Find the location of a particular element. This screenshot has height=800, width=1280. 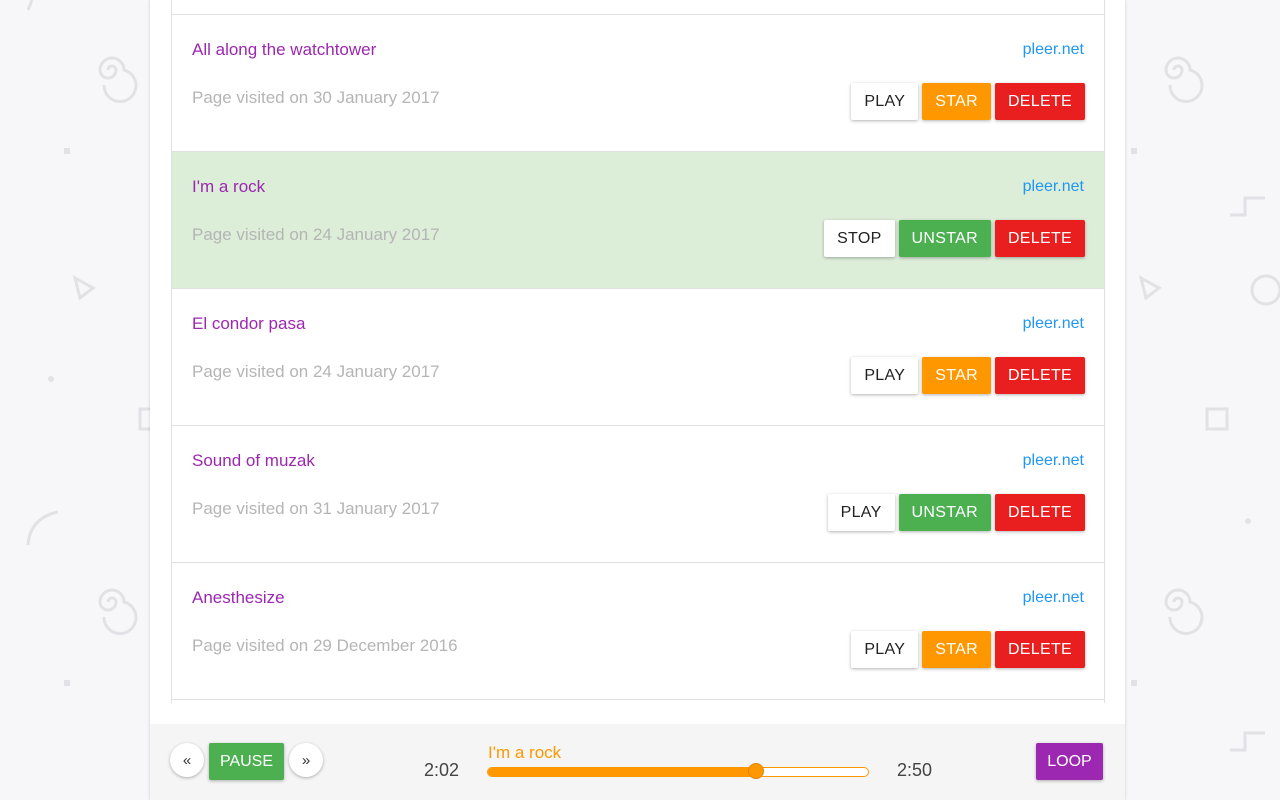

track-title: I'm a rock is located at coordinates (228, 187).